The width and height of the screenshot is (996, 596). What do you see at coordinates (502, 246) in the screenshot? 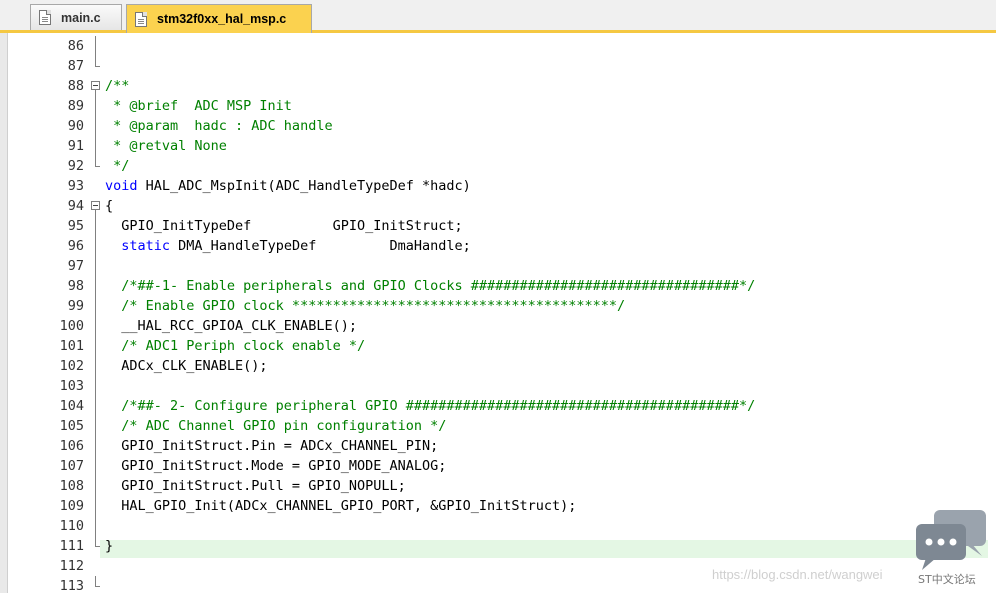
I see `code-line: 96 static DMA_HandleTypeDef DmaHandle;` at bounding box center [502, 246].